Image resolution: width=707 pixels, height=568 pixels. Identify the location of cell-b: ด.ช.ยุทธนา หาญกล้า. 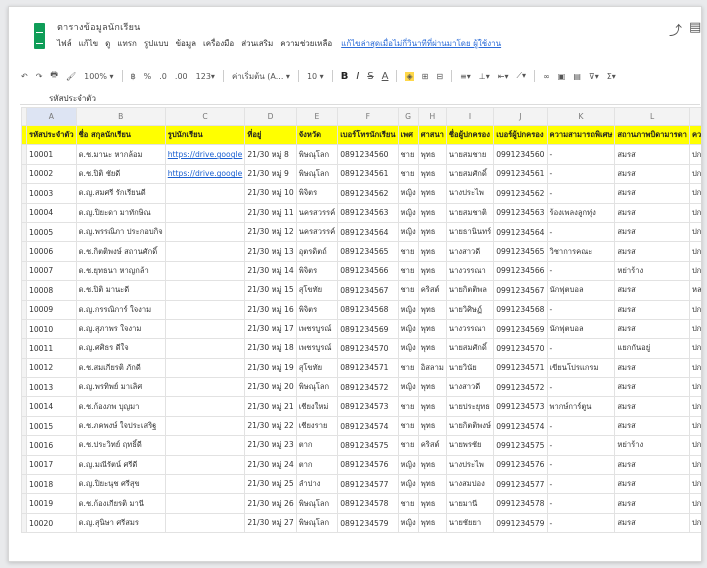
(120, 271).